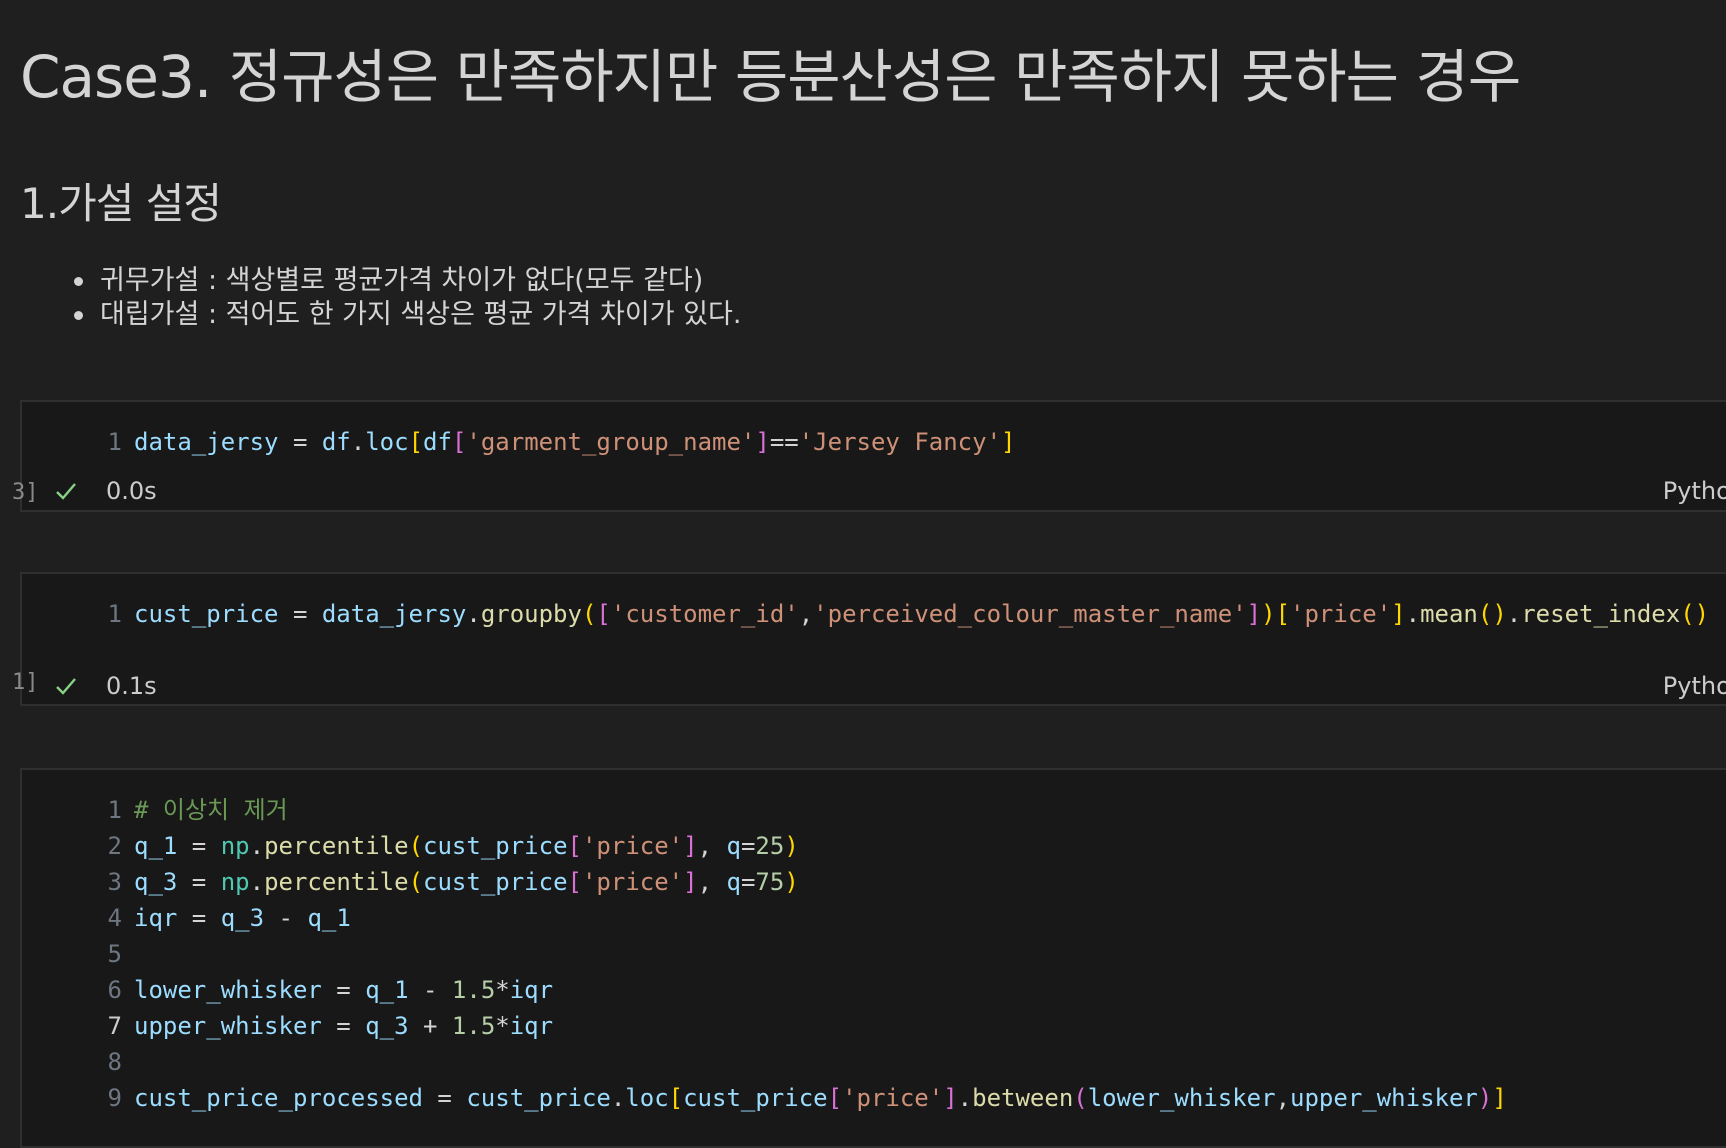 The image size is (1726, 1148). What do you see at coordinates (114, 846) in the screenshot?
I see `line-number: 2` at bounding box center [114, 846].